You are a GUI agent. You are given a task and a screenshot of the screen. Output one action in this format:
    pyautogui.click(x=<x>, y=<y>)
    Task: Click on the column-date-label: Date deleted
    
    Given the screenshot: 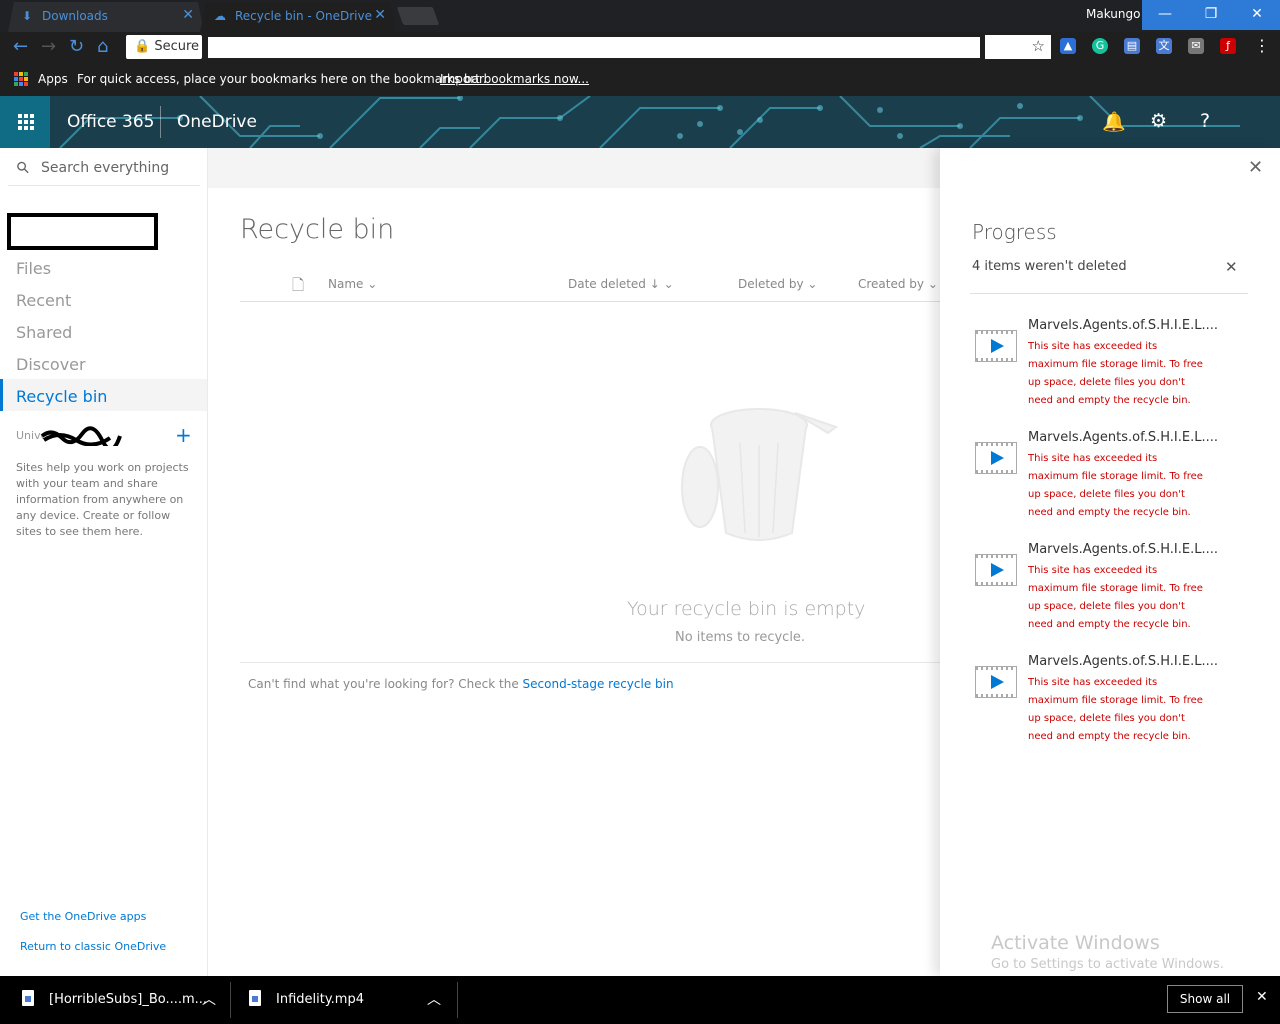 What is the action you would take?
    pyautogui.click(x=607, y=284)
    